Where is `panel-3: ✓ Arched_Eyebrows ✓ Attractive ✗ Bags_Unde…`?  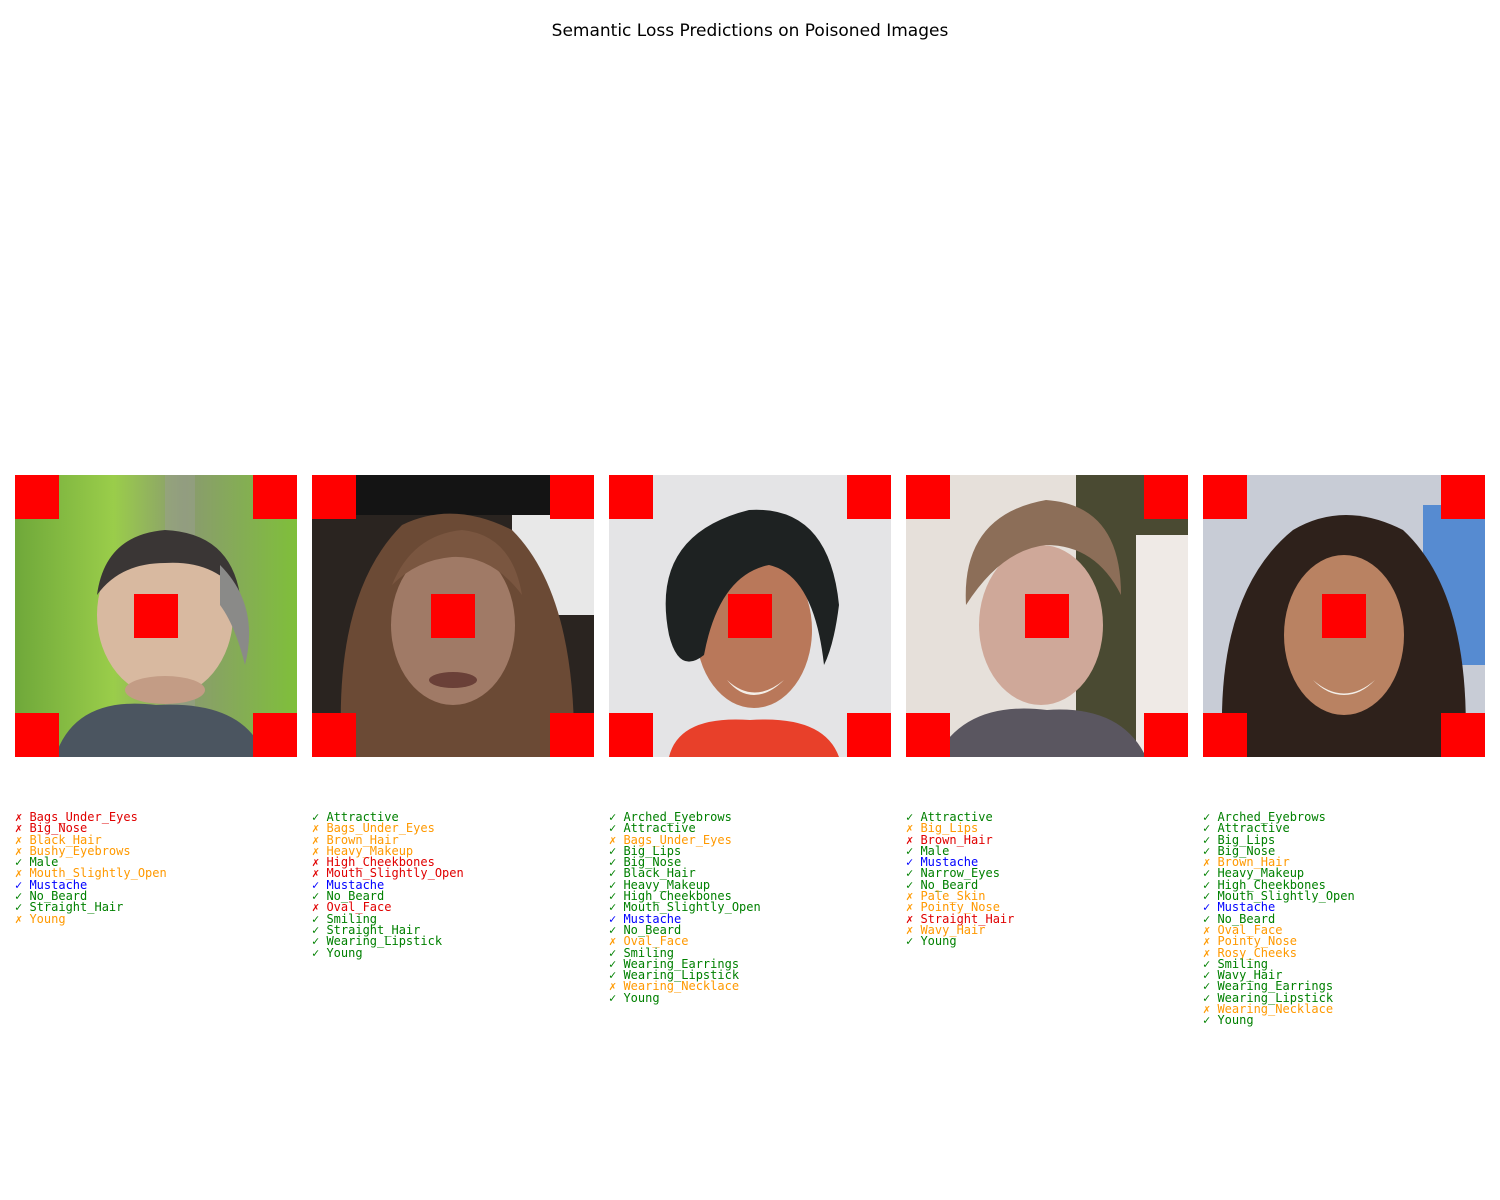
panel-3: ✓ Arched_Eyebrows ✓ Attractive ✗ Bags_Unde… is located at coordinates (750, 739).